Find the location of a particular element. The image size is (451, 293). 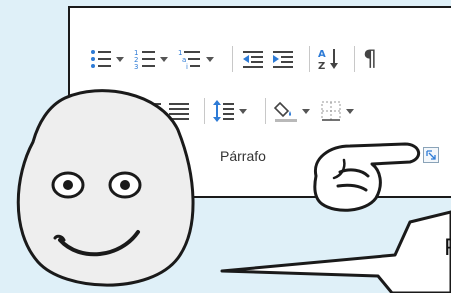

pointing-hand is located at coordinates (367, 177).